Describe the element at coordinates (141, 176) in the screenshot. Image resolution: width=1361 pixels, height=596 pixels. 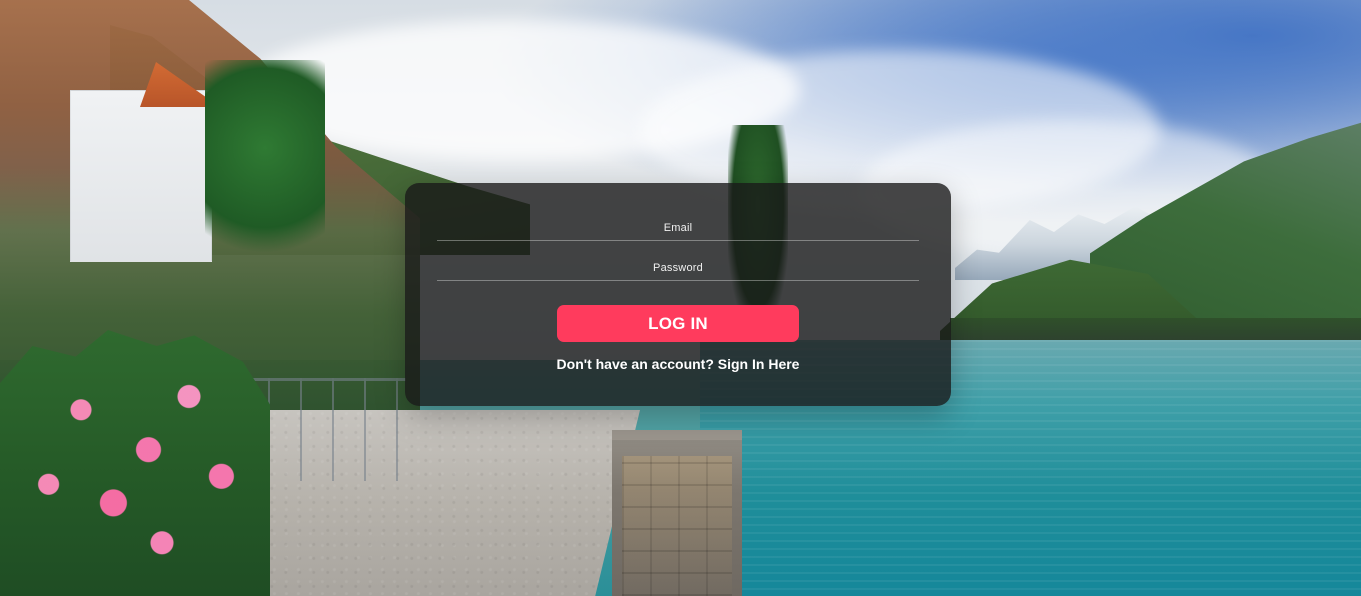
I see `background-house` at that location.